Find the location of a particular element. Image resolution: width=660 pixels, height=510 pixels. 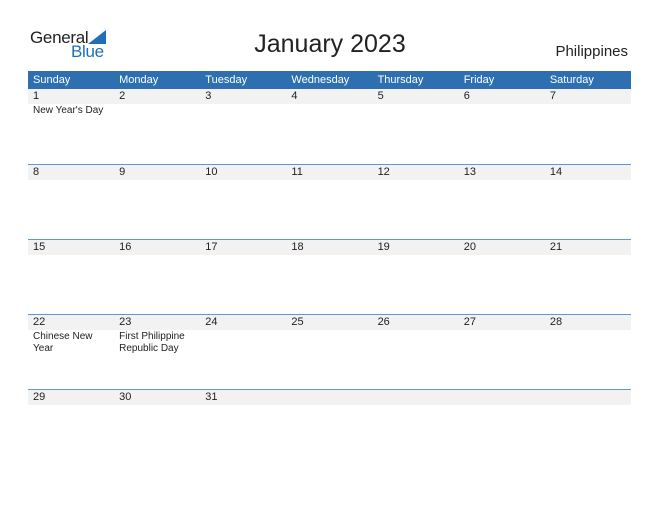

day-cell: 17 is located at coordinates (243, 247).